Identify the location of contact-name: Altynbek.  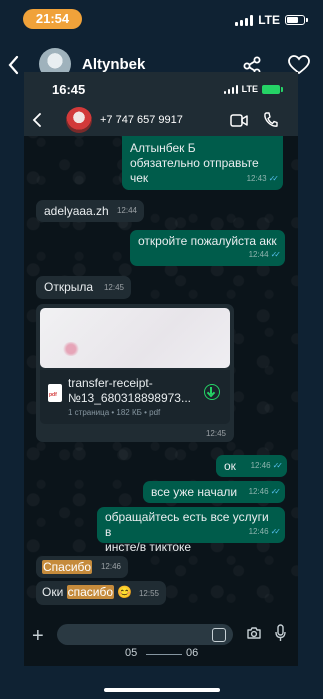
(113, 64).